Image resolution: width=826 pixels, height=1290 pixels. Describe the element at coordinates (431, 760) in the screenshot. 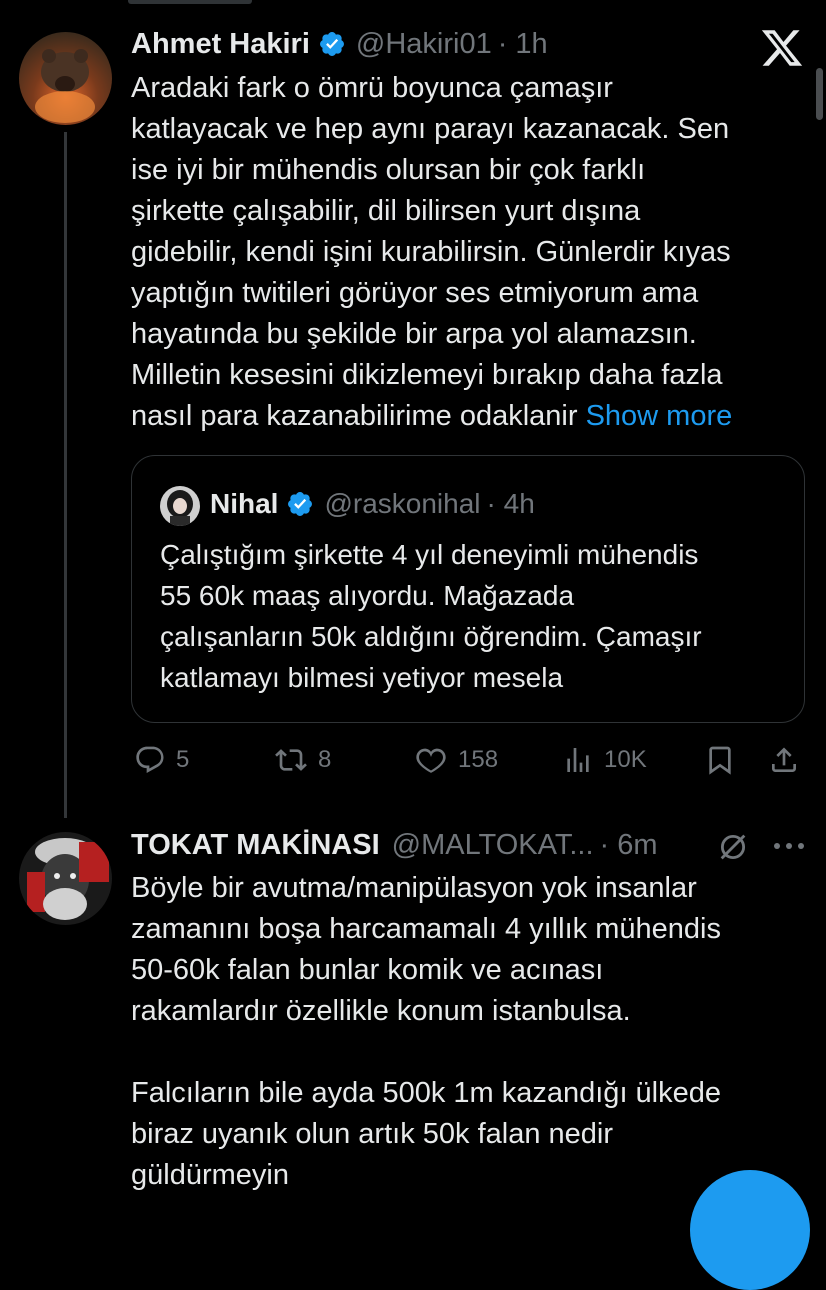

I see `like-icon` at that location.